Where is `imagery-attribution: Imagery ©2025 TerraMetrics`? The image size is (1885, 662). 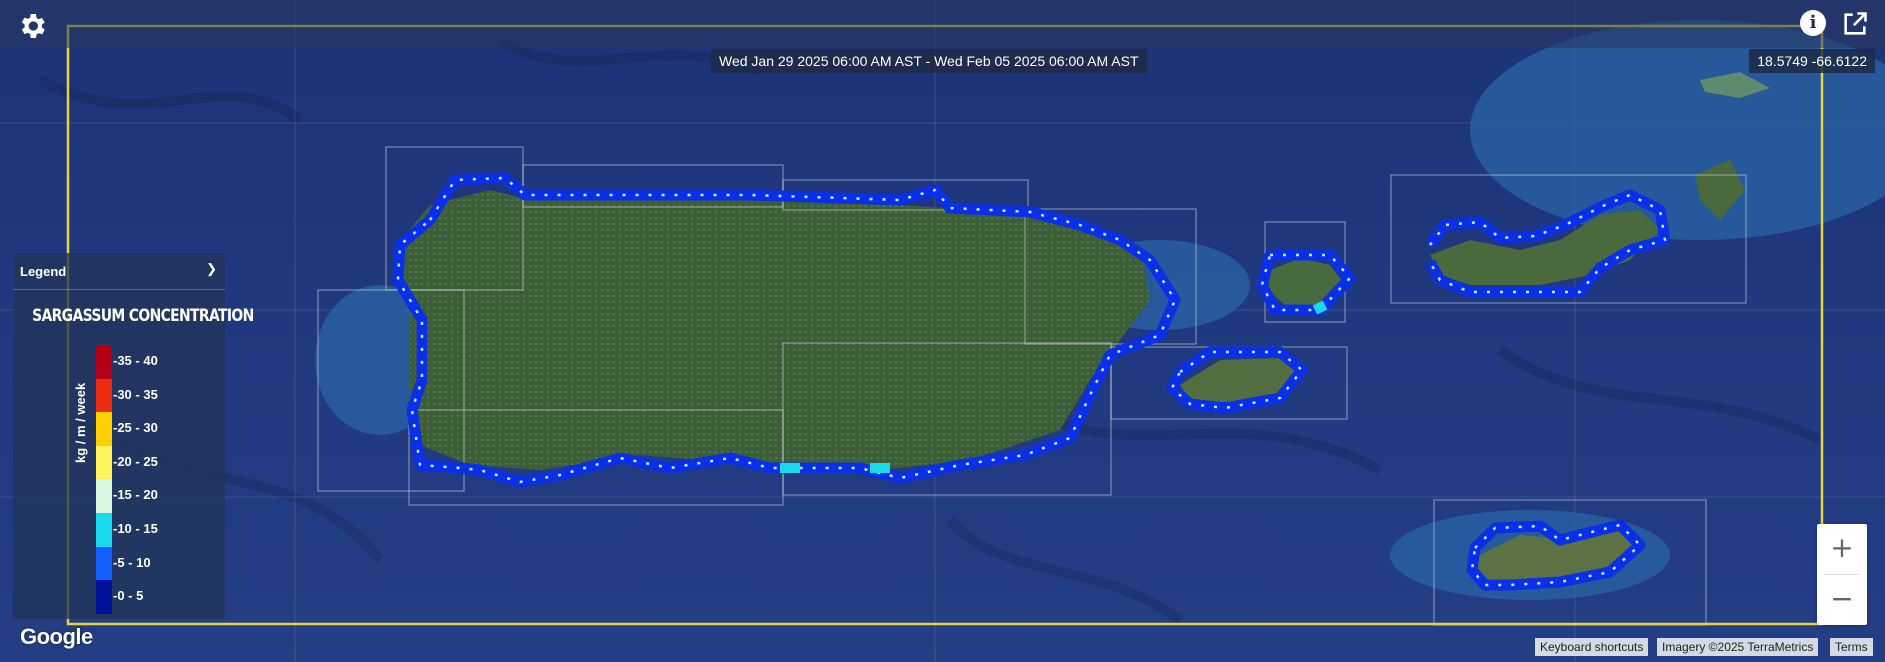
imagery-attribution: Imagery ©2025 TerraMetrics is located at coordinates (1738, 647).